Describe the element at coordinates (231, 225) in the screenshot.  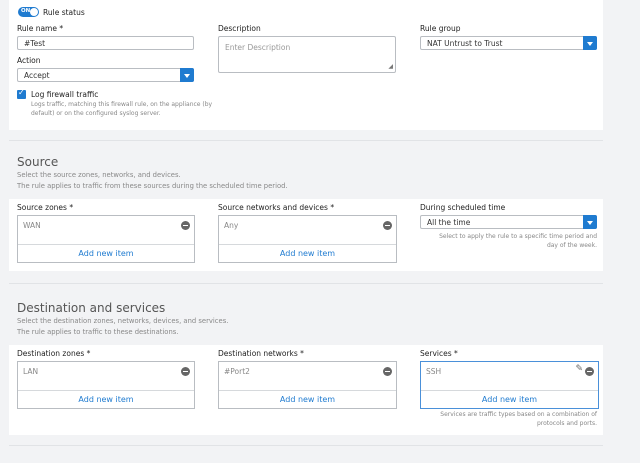
I see `source-network-item: Any` at that location.